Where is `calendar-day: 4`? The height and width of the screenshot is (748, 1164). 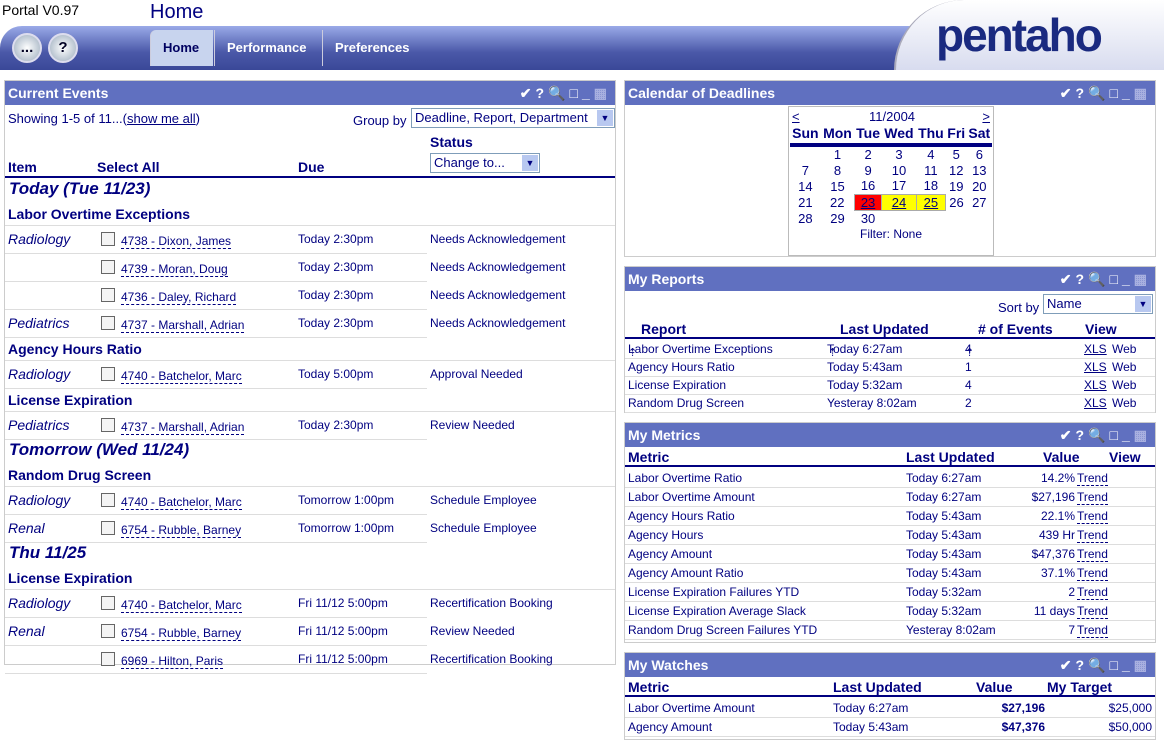
calendar-day: 4 is located at coordinates (931, 153).